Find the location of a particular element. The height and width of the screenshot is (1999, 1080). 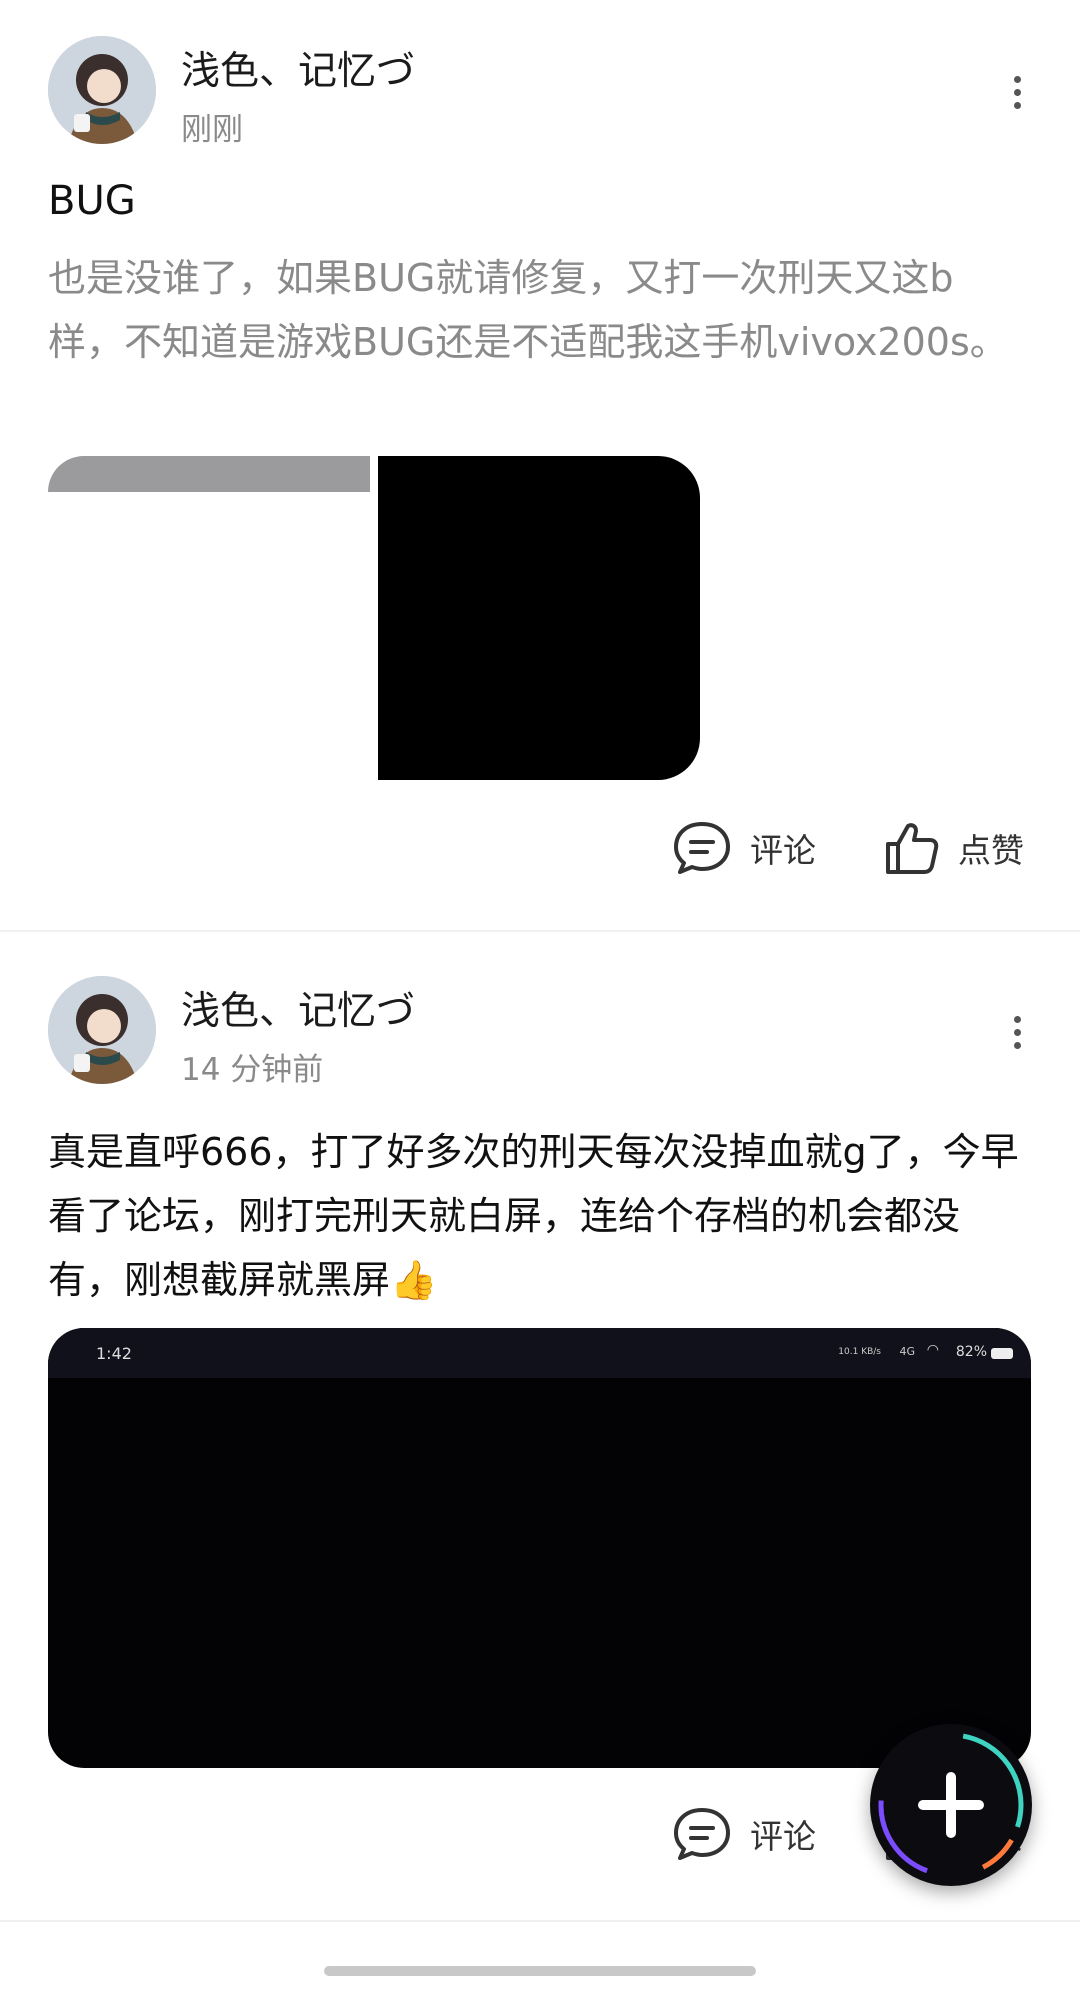

status-speed: 10.1 KB/s is located at coordinates (859, 1352).